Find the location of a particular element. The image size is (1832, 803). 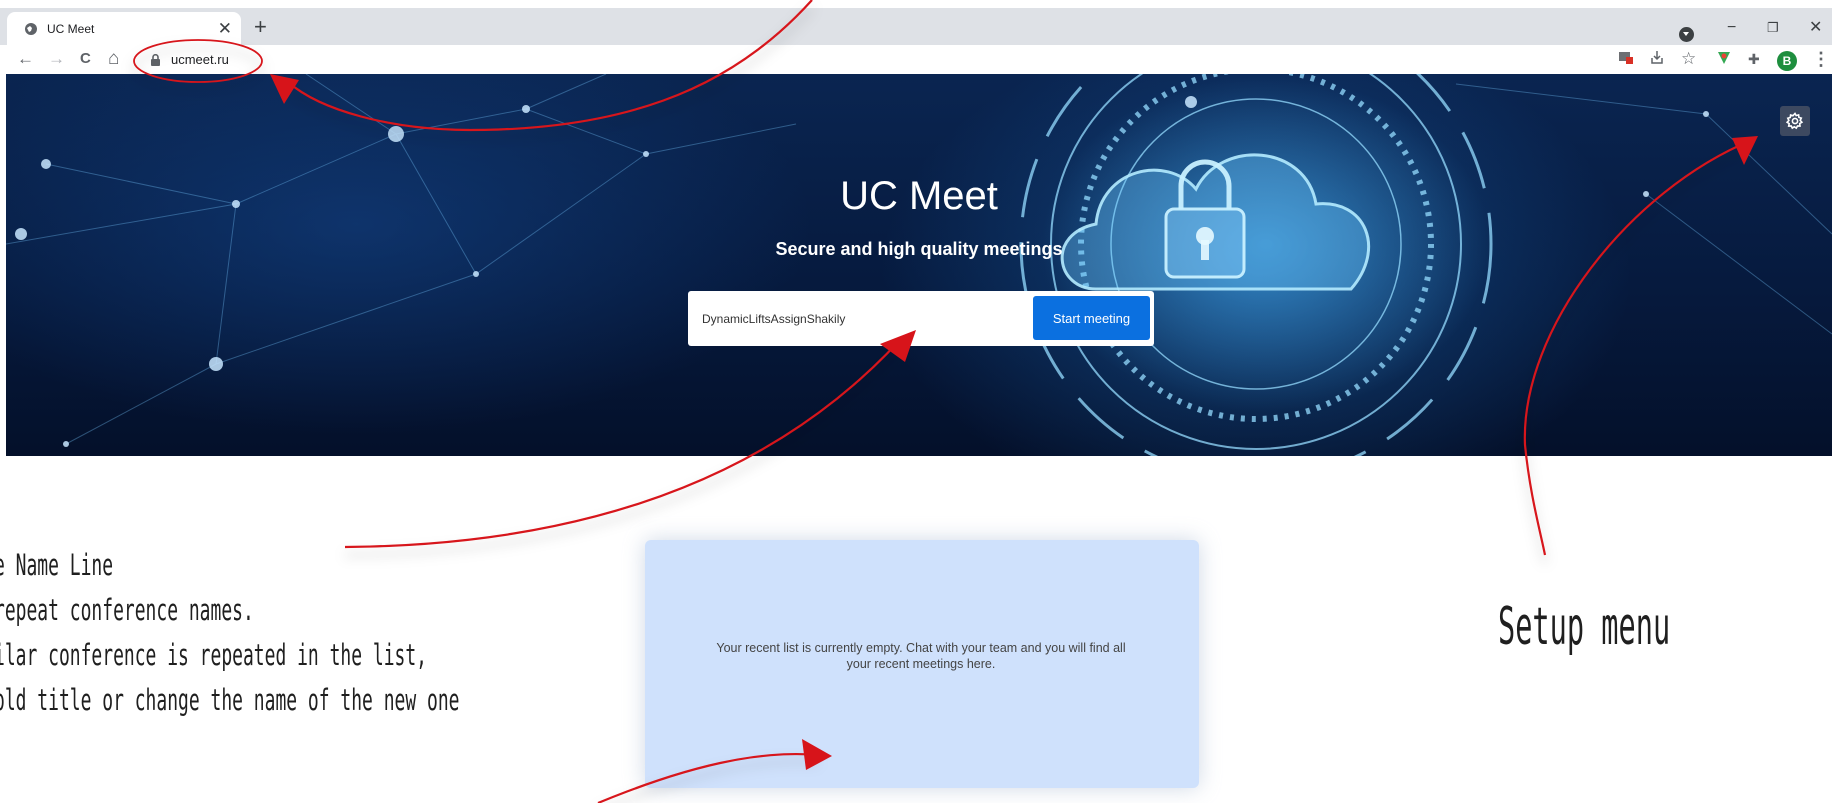

tab-title: UC Meet is located at coordinates (71, 28).